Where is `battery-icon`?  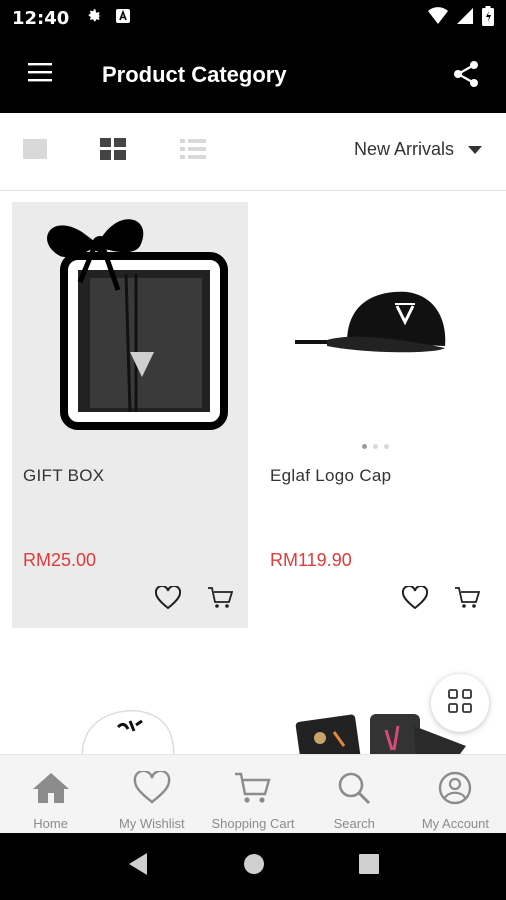
battery-icon is located at coordinates (488, 18).